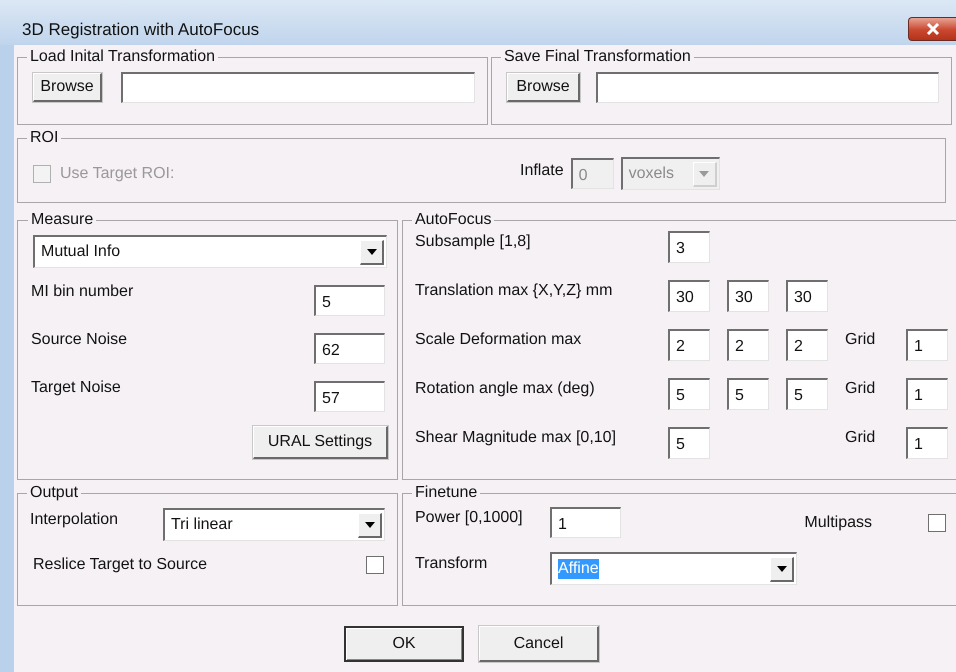 The image size is (956, 672). What do you see at coordinates (404, 644) in the screenshot?
I see `button: OK` at bounding box center [404, 644].